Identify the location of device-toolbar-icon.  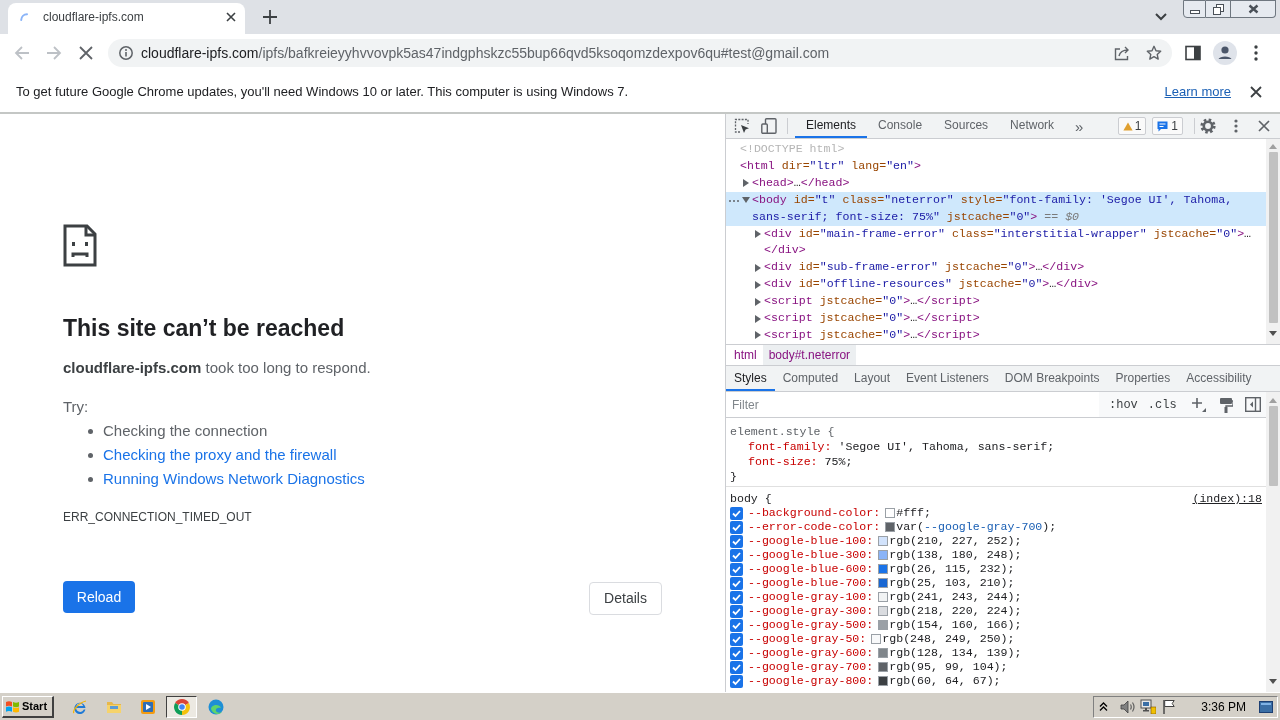
(769, 126).